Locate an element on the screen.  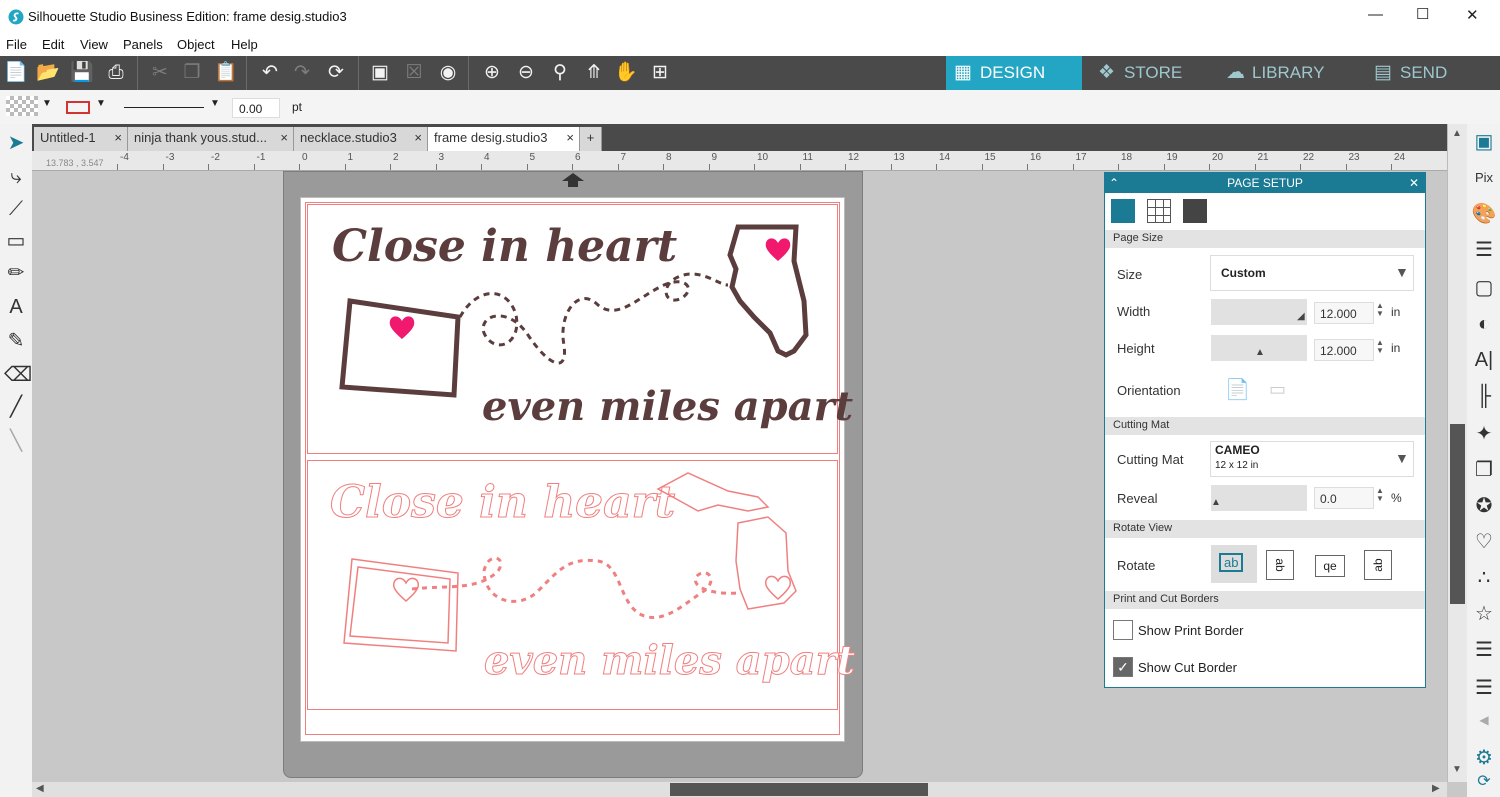
doc-tab-active: frame desig.studio3 × is located at coordinates (504, 139).